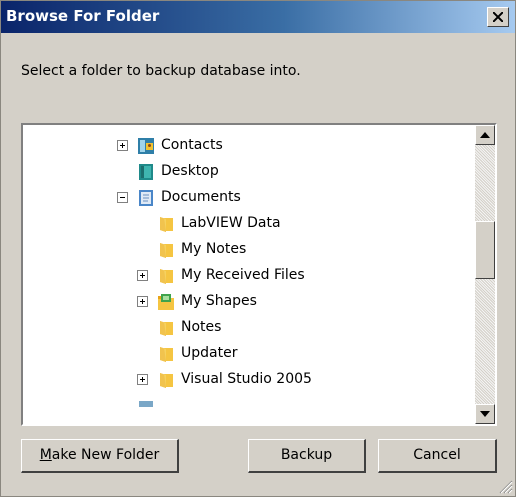 Image resolution: width=516 pixels, height=497 pixels. What do you see at coordinates (249, 146) in the screenshot?
I see `tree-item-contacts: Contacts` at bounding box center [249, 146].